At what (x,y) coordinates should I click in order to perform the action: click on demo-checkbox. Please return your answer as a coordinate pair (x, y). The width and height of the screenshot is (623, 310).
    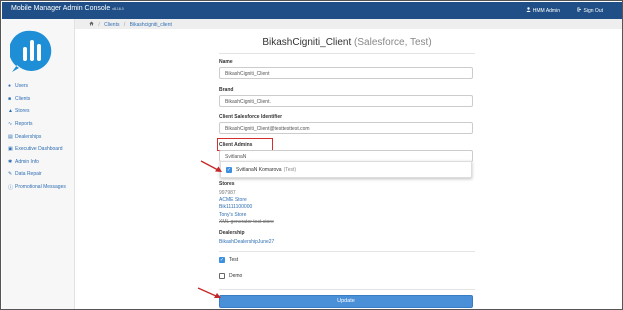
    Looking at the image, I should click on (222, 276).